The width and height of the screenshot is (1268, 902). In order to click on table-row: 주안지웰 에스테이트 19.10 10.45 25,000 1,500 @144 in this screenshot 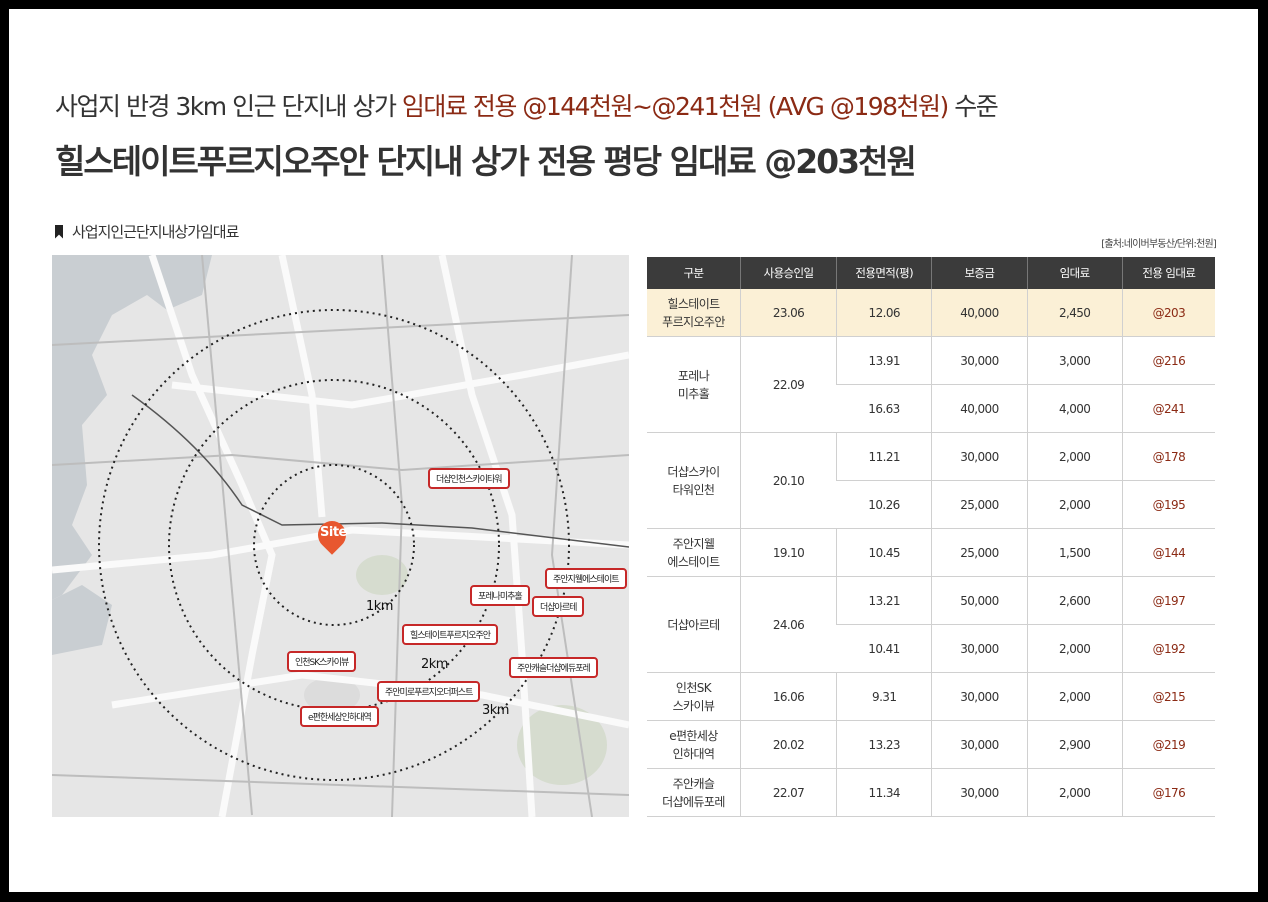, I will do `click(931, 552)`.